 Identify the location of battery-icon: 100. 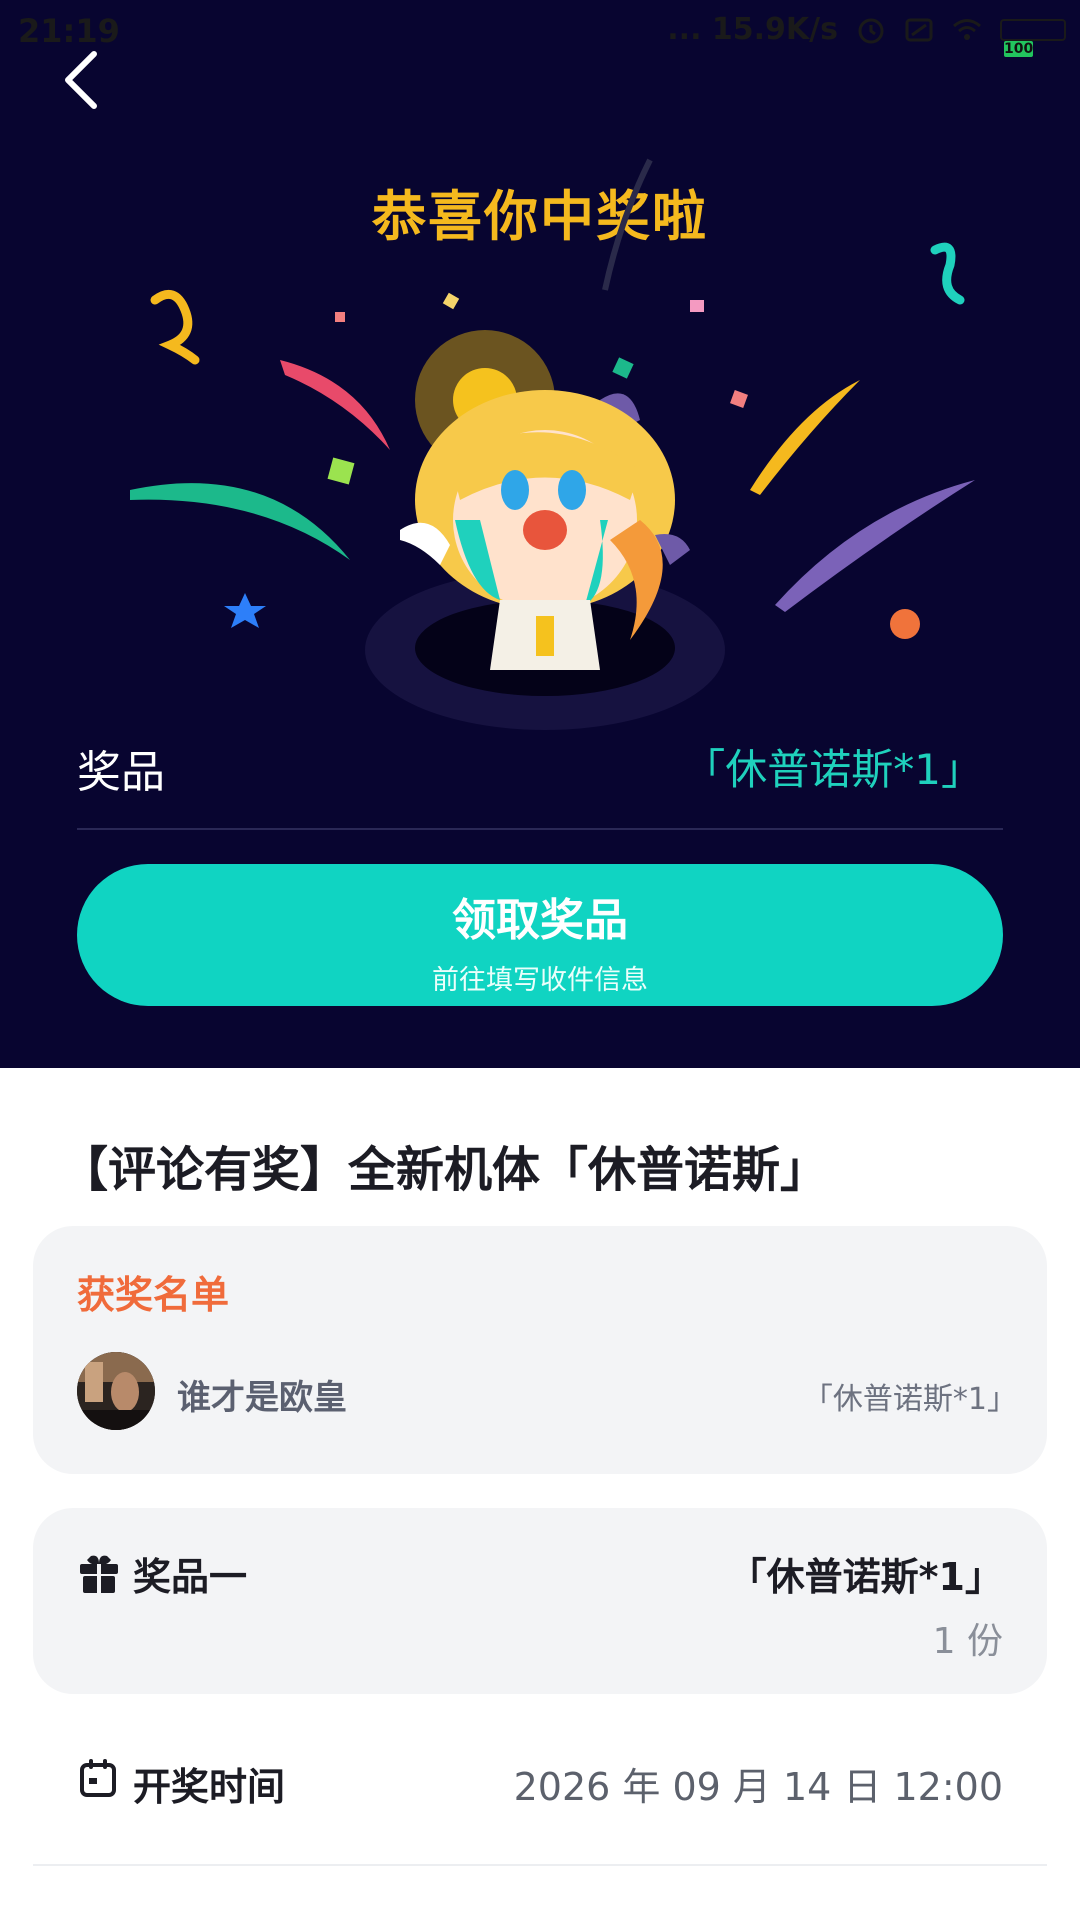
(1033, 37).